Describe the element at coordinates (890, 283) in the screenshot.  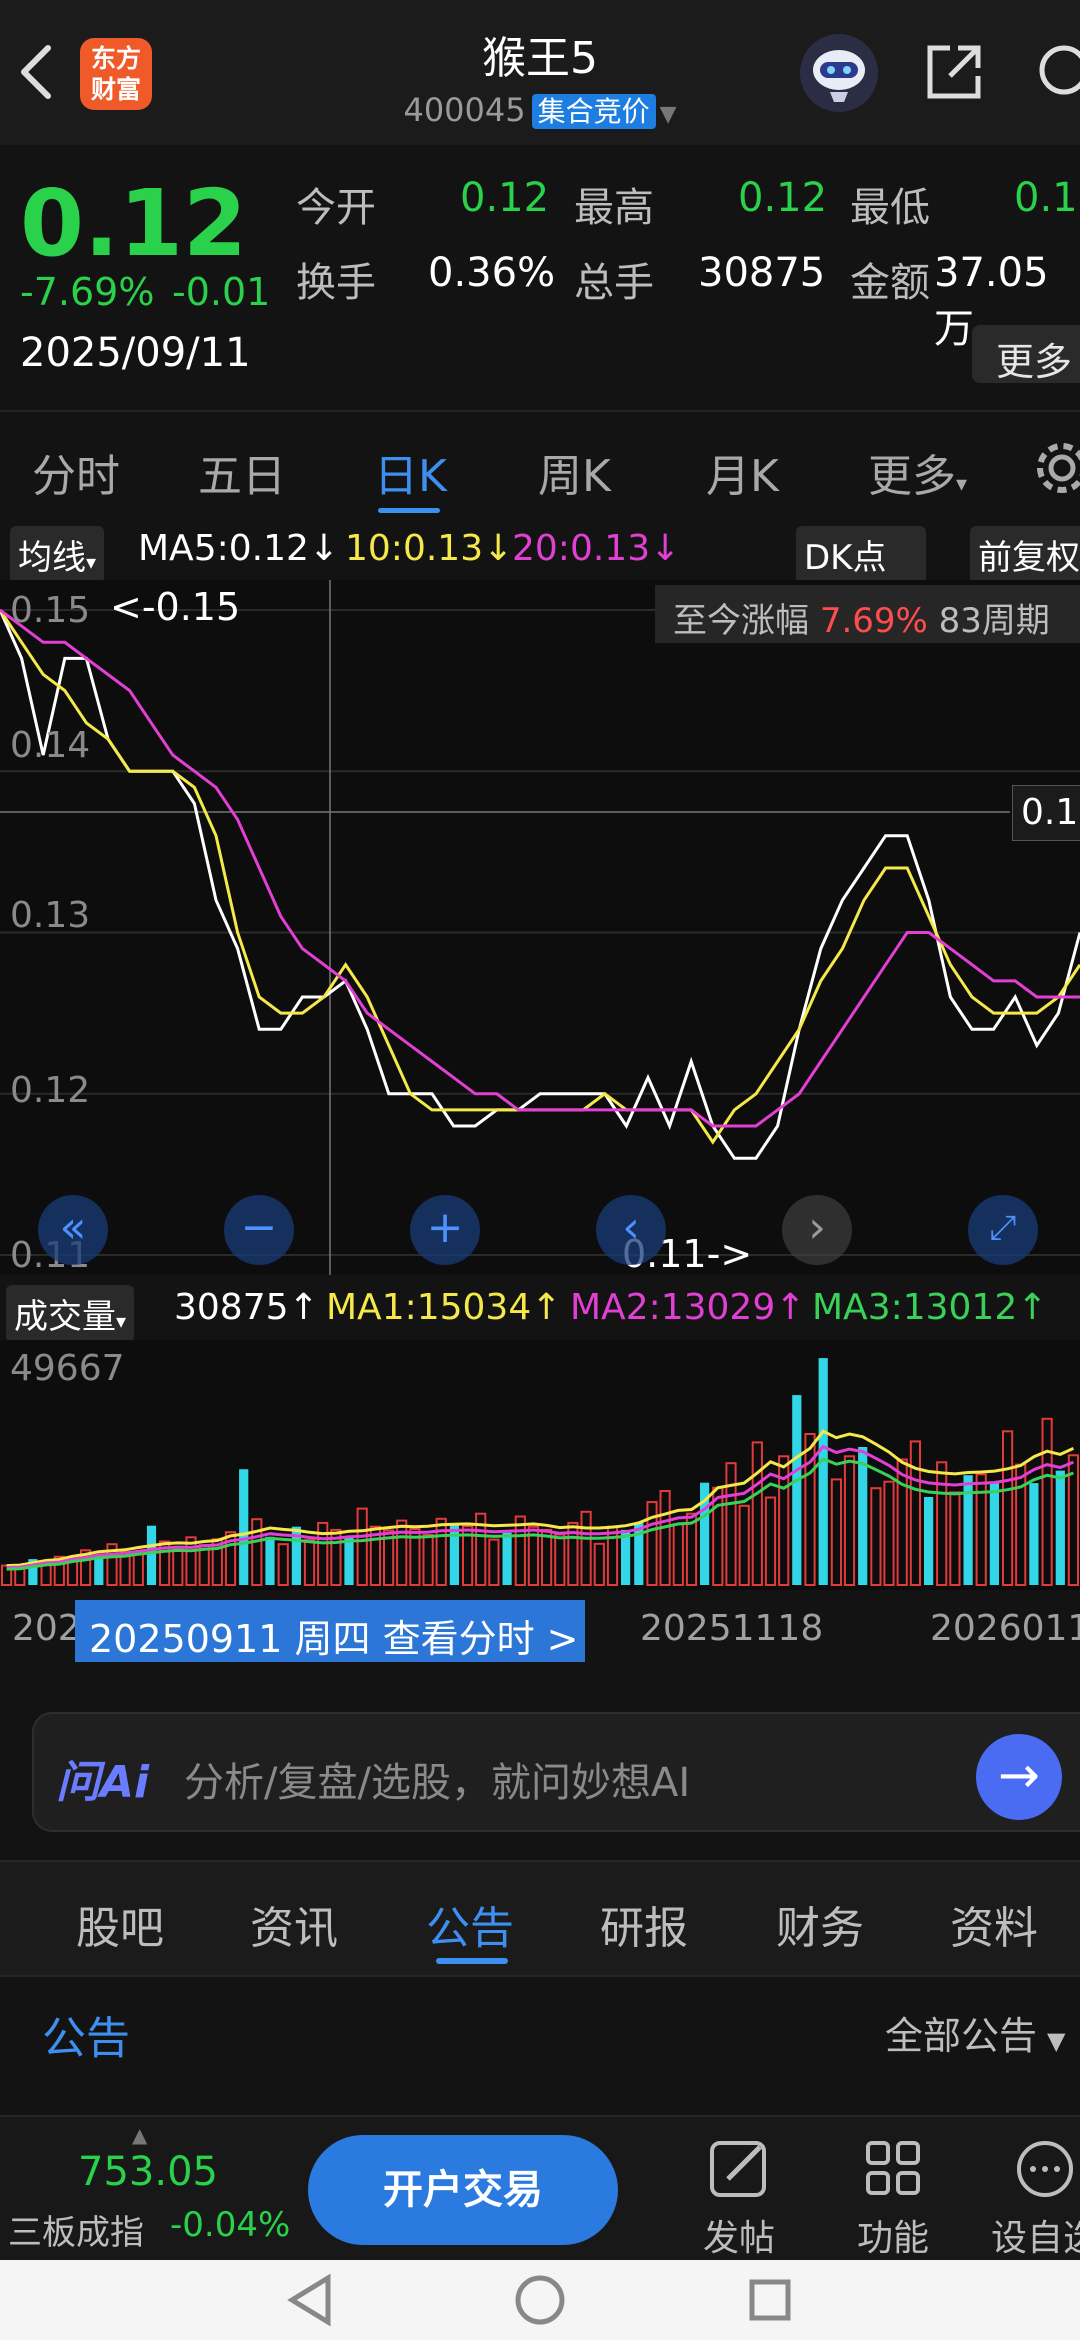
I see `amount-label: 金额` at that location.